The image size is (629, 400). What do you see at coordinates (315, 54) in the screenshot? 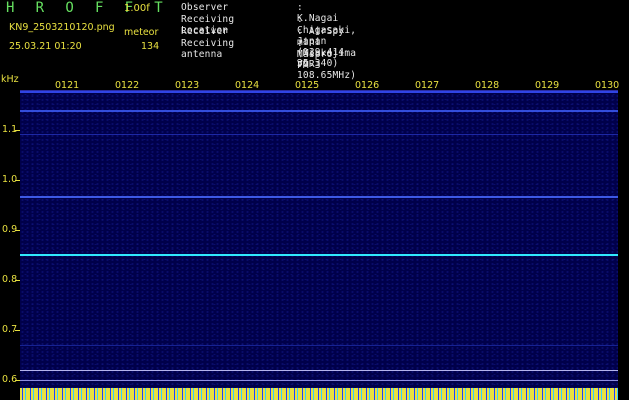
I see `info-value: : Maspro FM-3` at bounding box center [315, 54].